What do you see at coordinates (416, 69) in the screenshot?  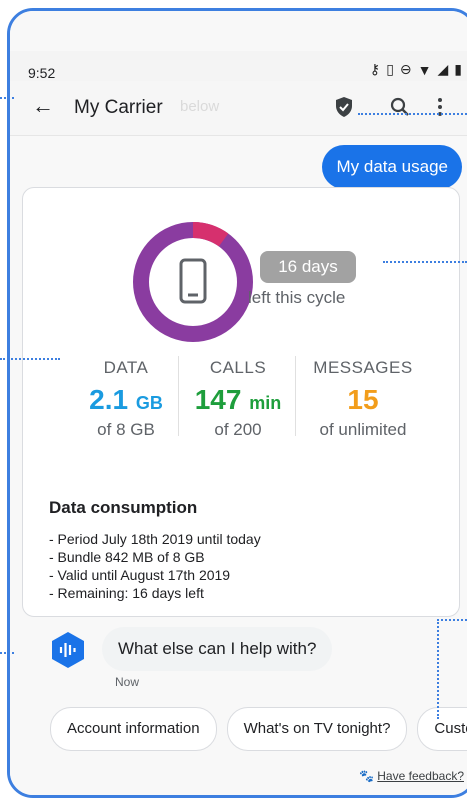 I see `status-icons: ⚷ ▯ ⊖ ▼ ◢ ▮` at bounding box center [416, 69].